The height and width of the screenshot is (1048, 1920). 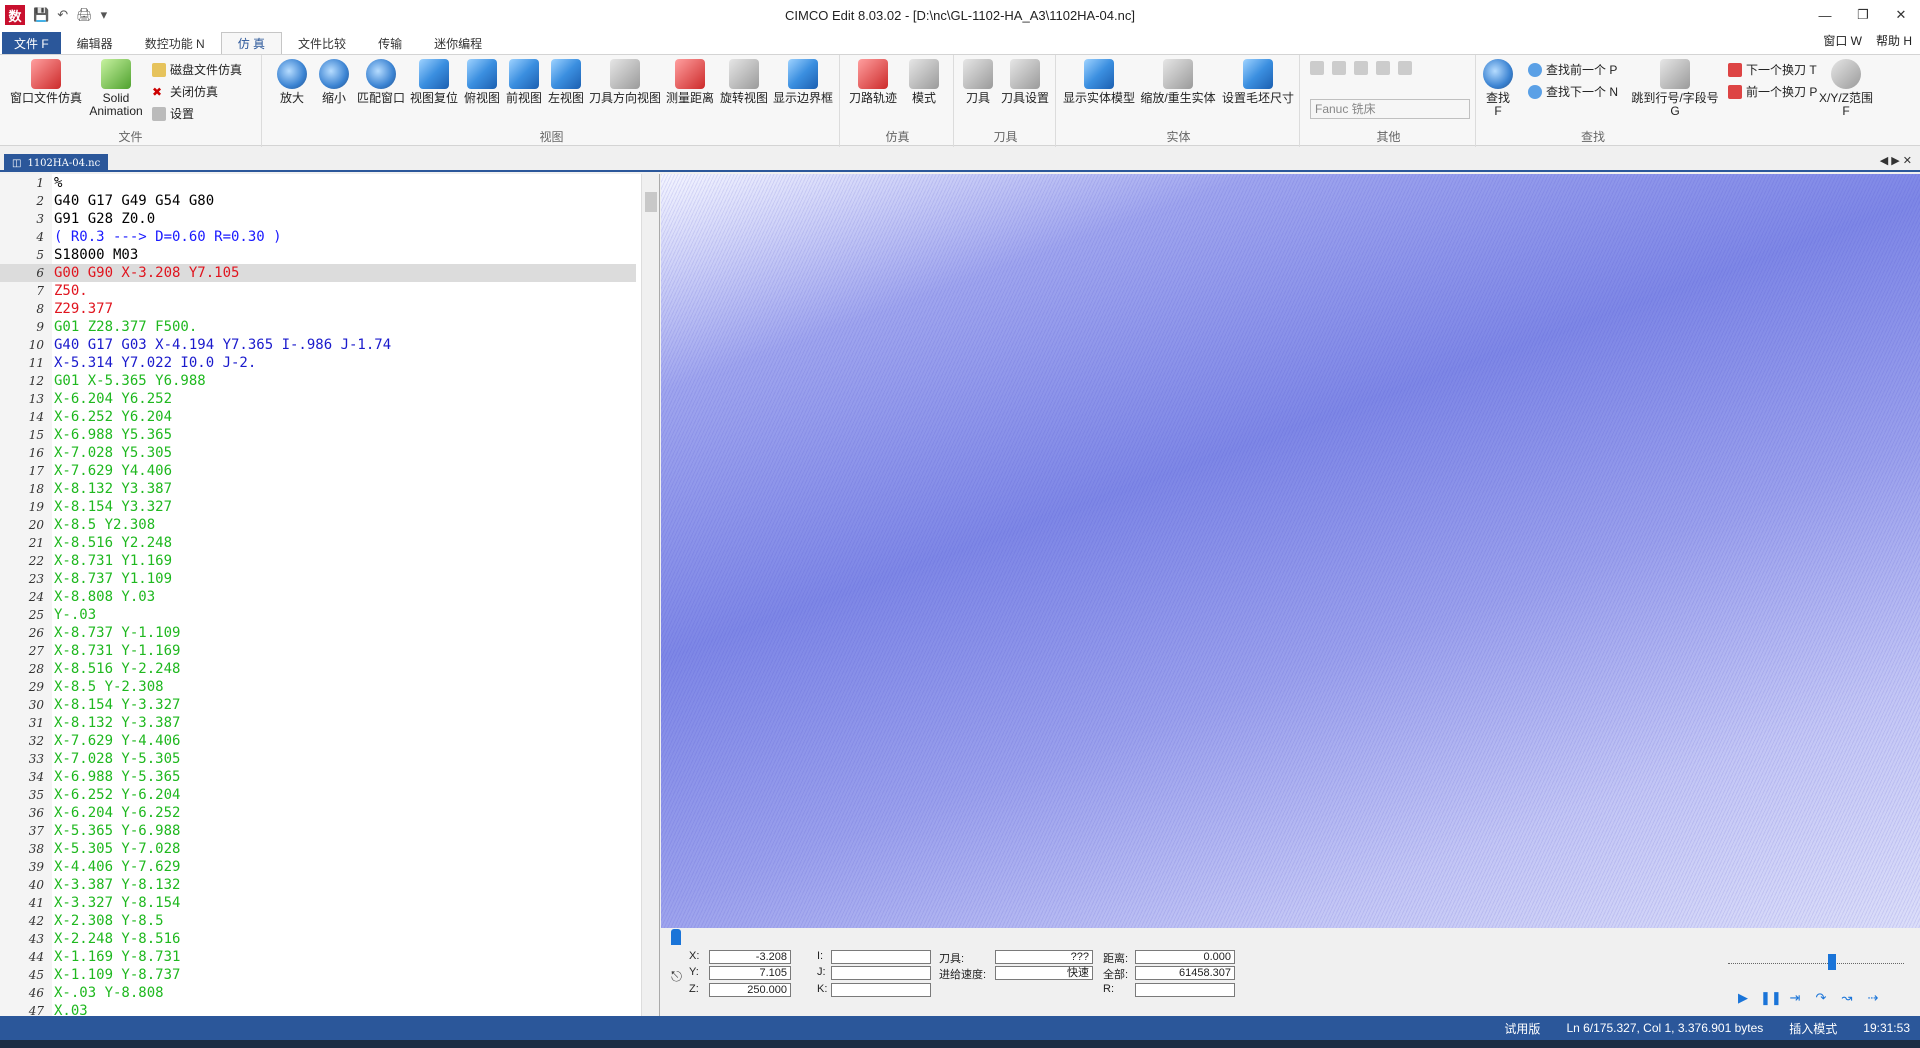 I want to click on code-line: 7 Z50., so click(x=318, y=291).